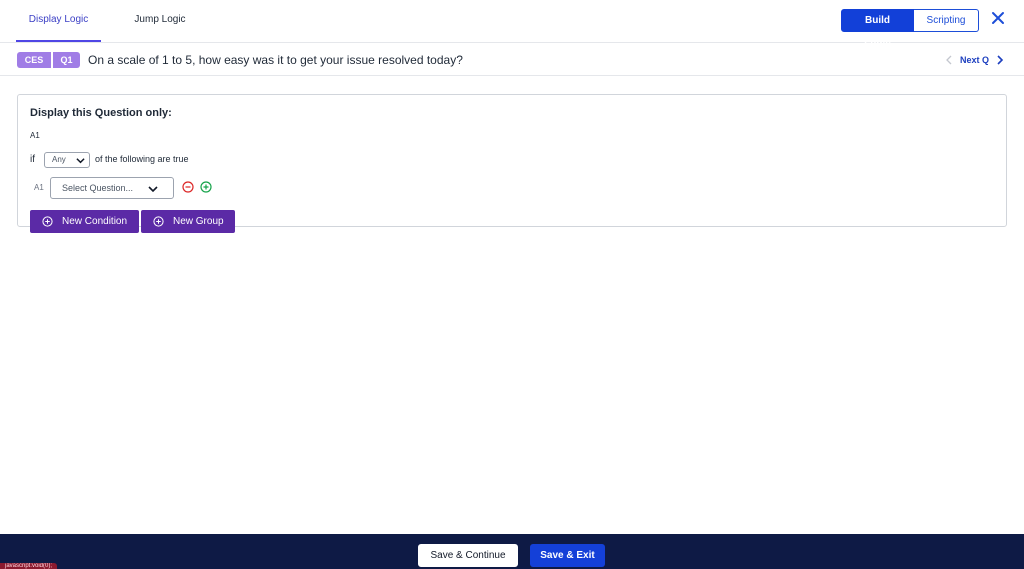 Image resolution: width=1024 pixels, height=569 pixels. Describe the element at coordinates (206, 187) in the screenshot. I see `add-condition-icon` at that location.